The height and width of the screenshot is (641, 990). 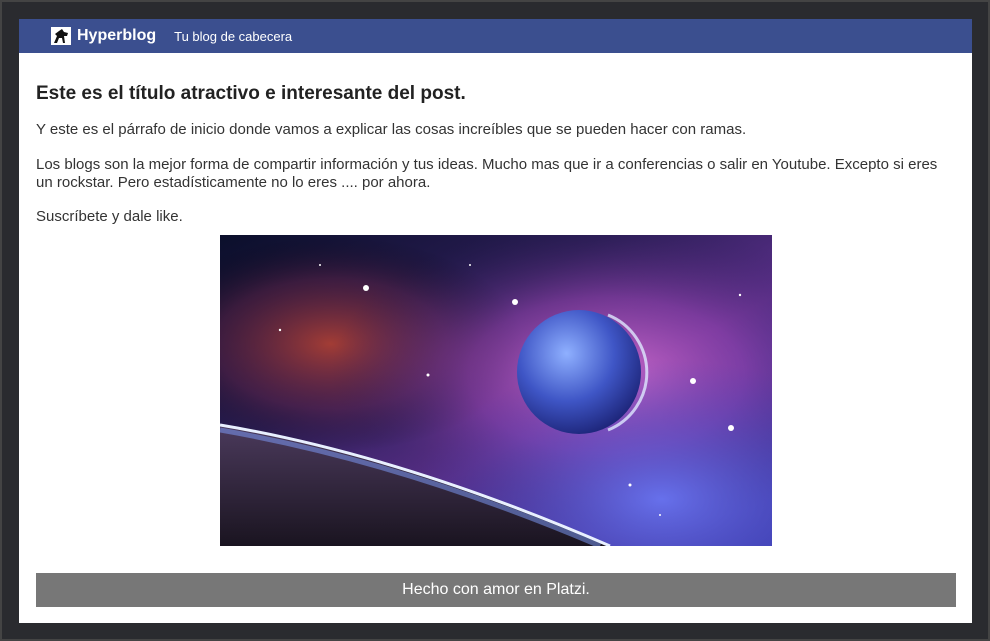 I want to click on brand-title: Hyperblog, so click(x=117, y=35).